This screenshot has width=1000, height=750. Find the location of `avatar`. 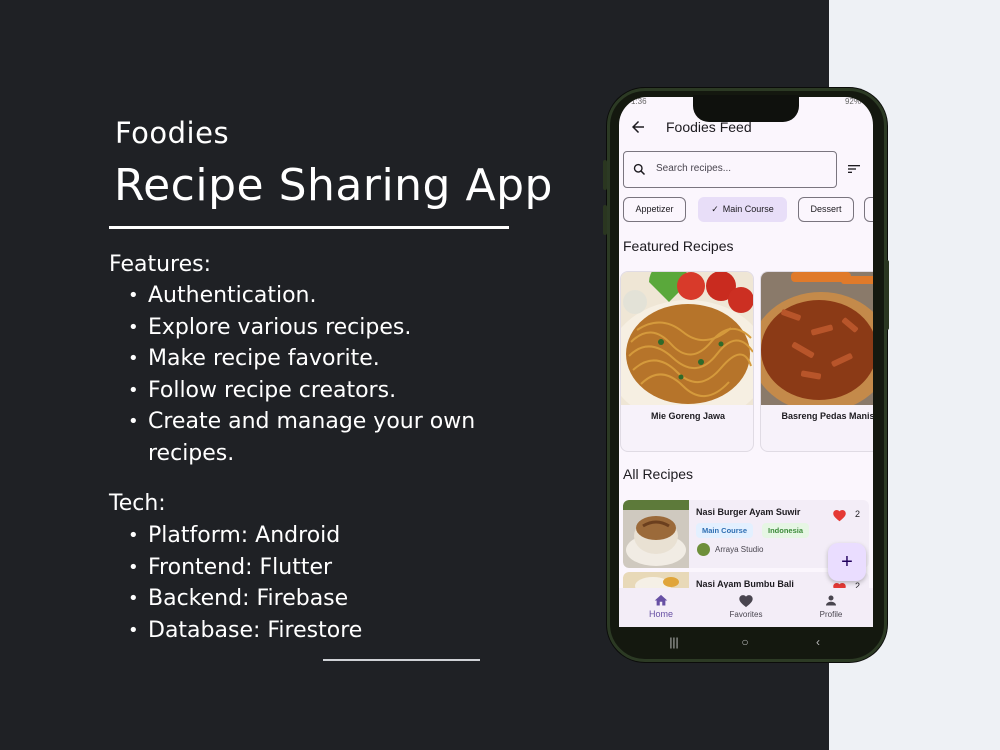

avatar is located at coordinates (703, 549).